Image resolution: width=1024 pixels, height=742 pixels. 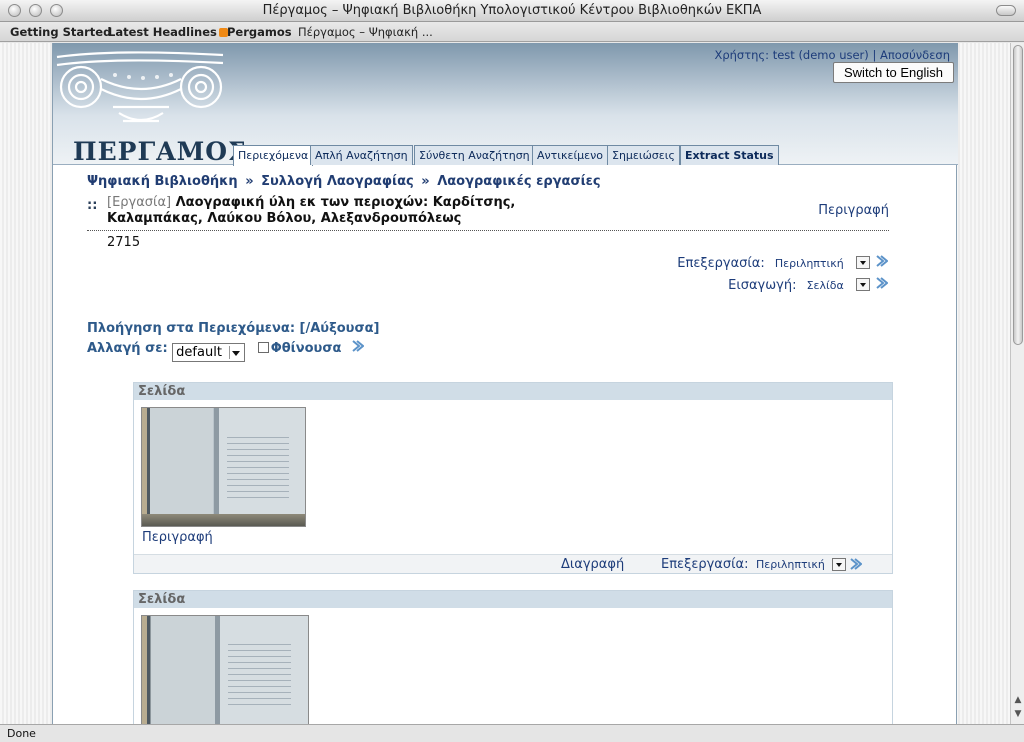 I want to click on toolbar-toggle-icon, so click(x=1006, y=10).